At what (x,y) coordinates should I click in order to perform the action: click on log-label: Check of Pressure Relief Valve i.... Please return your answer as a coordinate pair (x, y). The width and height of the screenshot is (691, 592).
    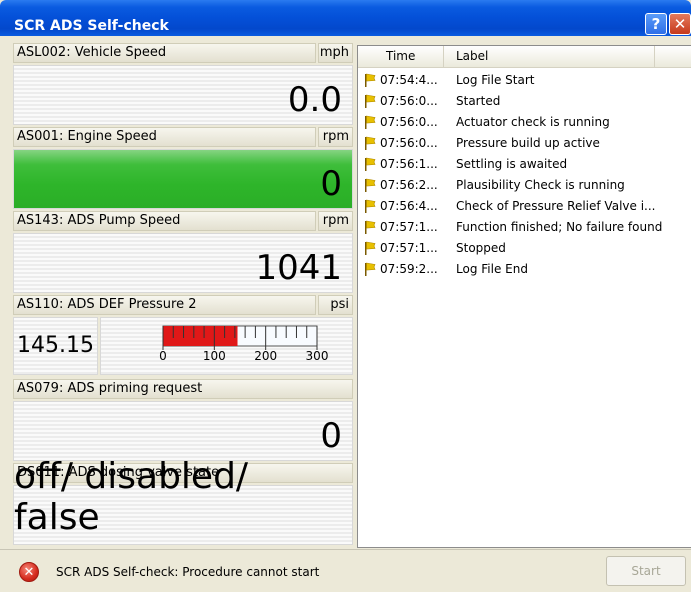
    Looking at the image, I should click on (556, 206).